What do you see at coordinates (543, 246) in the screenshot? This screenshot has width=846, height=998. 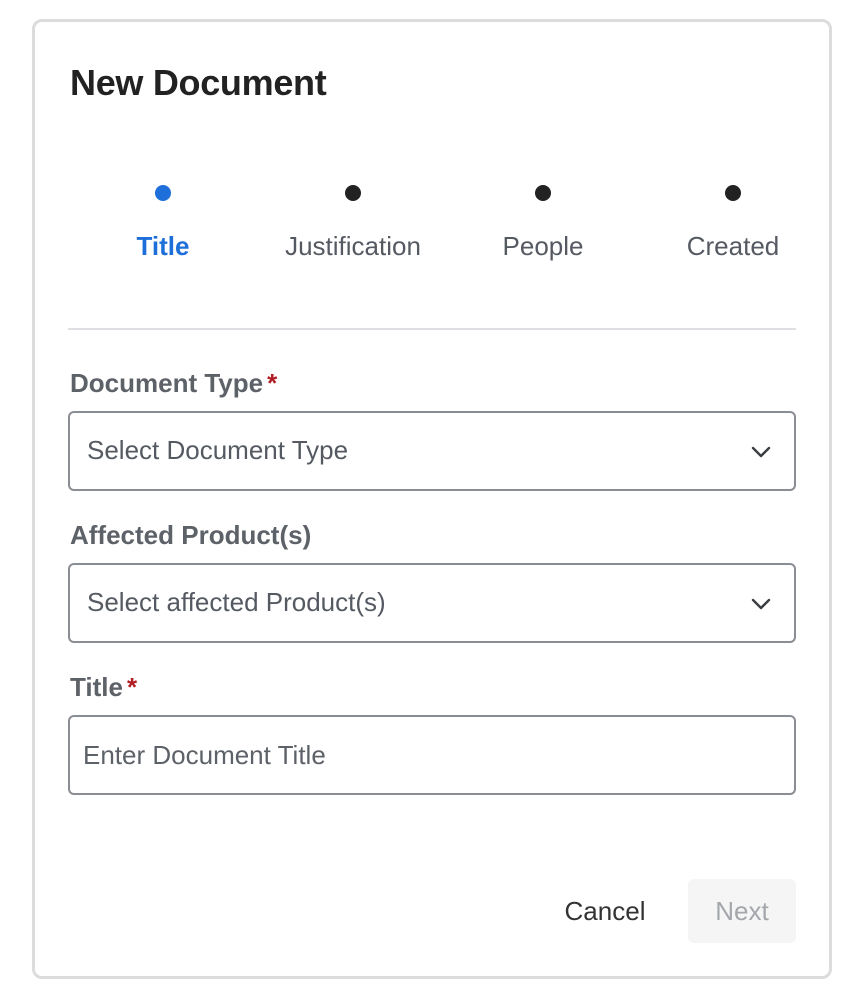 I see `step-label: People` at bounding box center [543, 246].